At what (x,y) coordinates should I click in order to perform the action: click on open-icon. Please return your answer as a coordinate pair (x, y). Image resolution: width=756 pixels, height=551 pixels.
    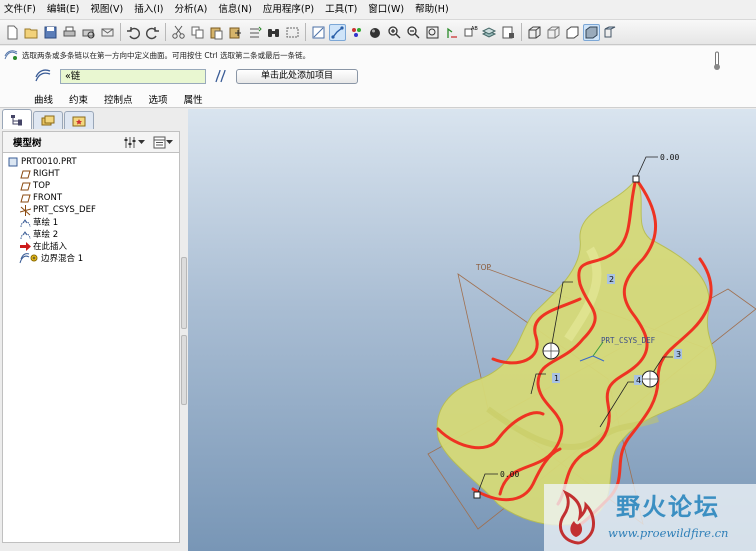
    Looking at the image, I should click on (31, 32).